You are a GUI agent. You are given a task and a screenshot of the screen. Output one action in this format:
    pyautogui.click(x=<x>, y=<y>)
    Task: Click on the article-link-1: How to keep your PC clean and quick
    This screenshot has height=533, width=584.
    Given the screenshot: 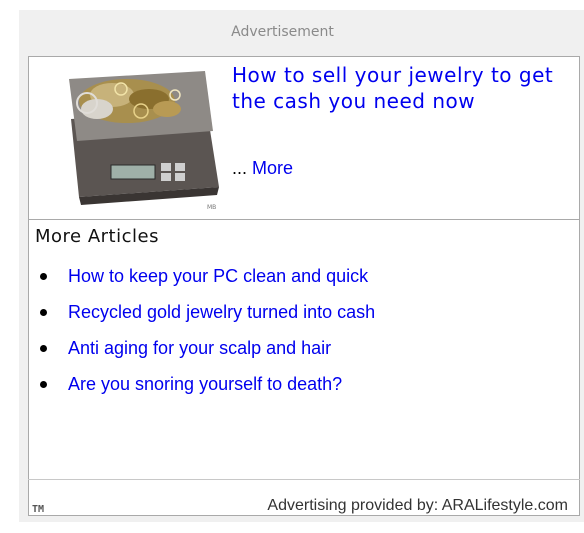 What is the action you would take?
    pyautogui.click(x=202, y=276)
    